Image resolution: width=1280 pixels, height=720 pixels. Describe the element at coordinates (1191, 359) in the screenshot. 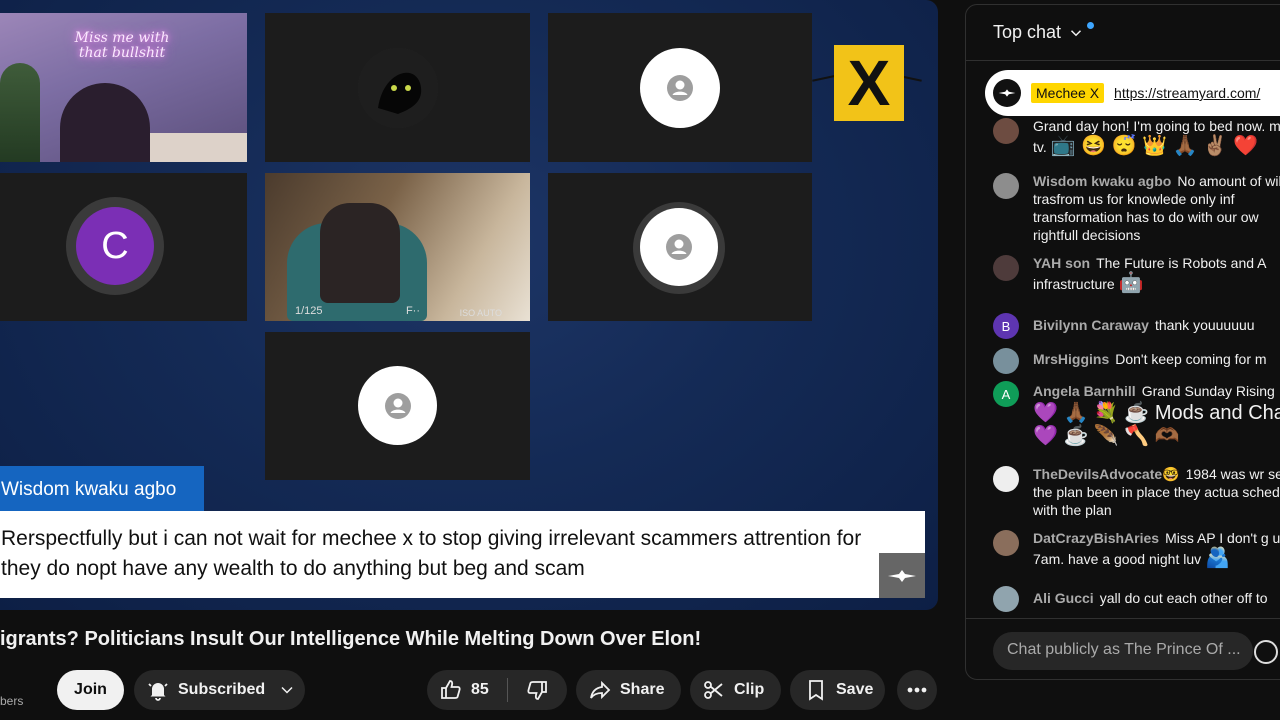

I see `chat-text: Don't keep coming for m` at that location.